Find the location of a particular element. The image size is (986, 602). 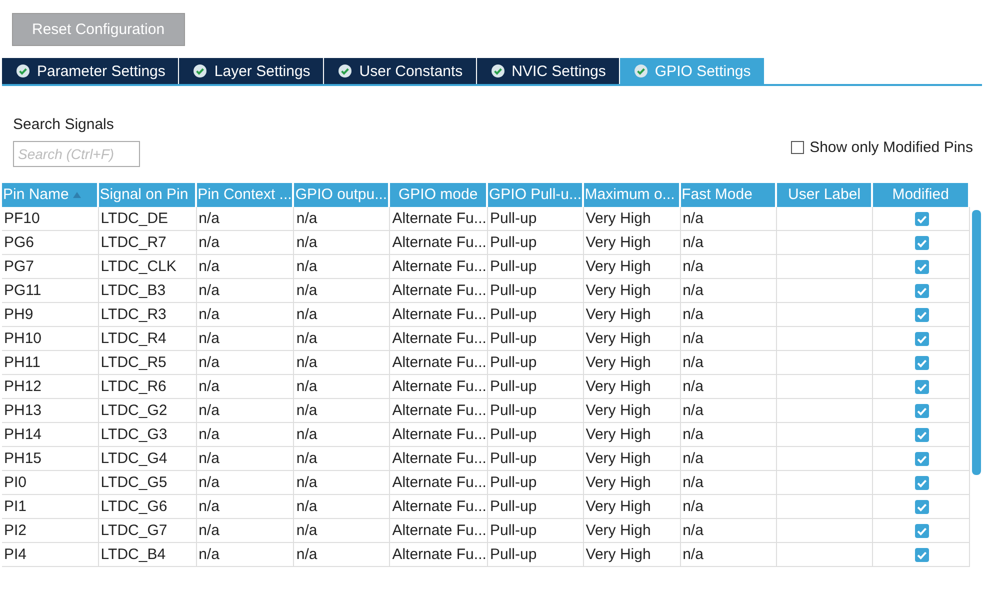

sort-icon is located at coordinates (76, 195).